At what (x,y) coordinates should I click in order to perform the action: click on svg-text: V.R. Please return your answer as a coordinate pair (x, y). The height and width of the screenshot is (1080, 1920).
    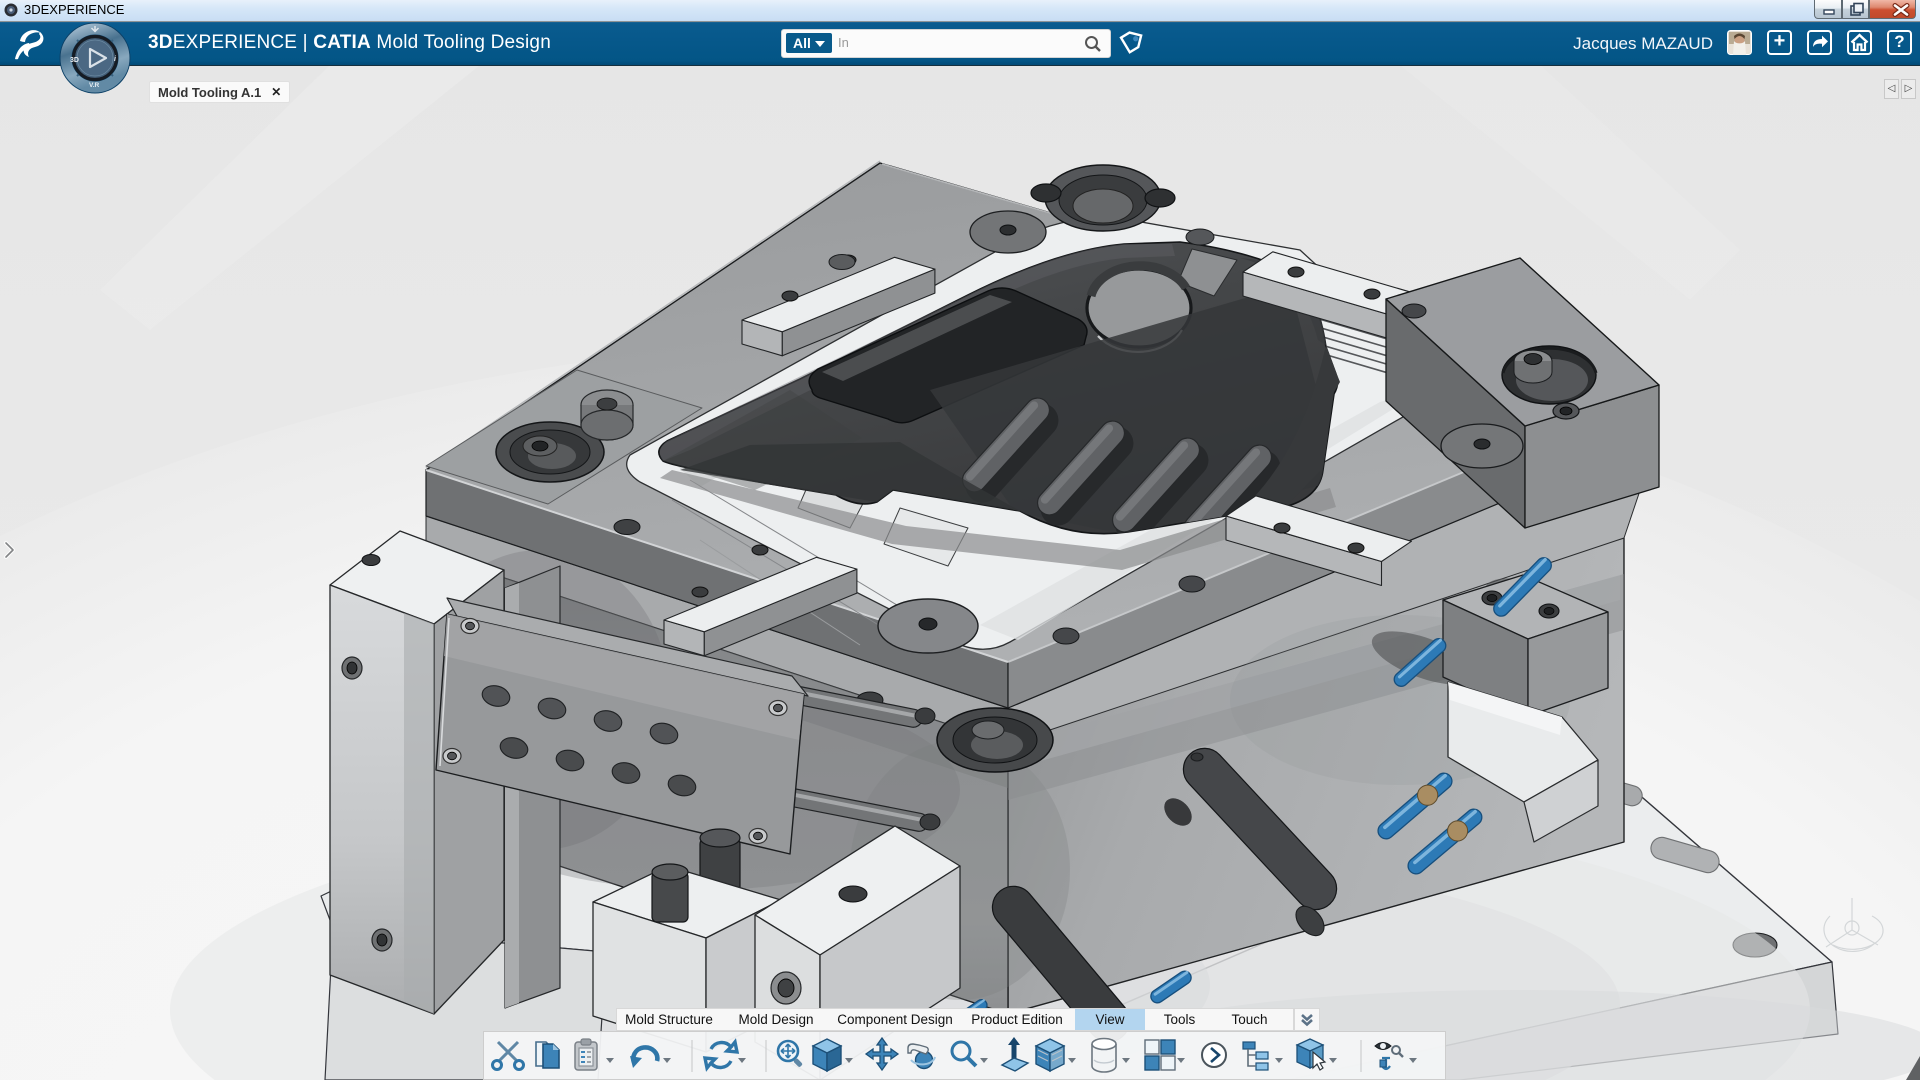
    Looking at the image, I should click on (94, 85).